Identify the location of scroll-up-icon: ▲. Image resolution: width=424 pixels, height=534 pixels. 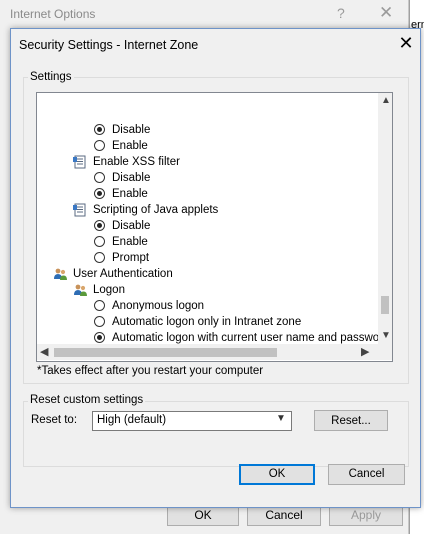
(386, 100).